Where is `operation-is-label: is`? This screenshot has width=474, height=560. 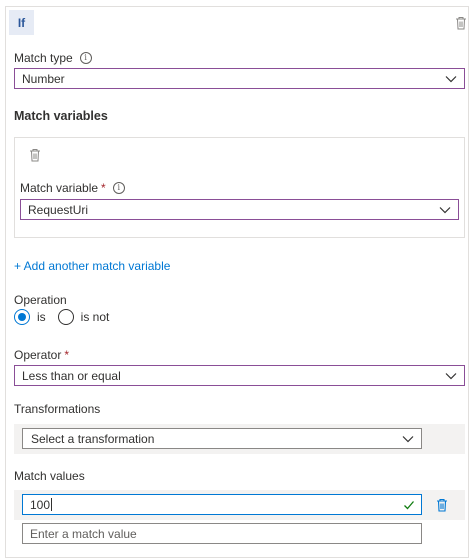
operation-is-label: is is located at coordinates (41, 317).